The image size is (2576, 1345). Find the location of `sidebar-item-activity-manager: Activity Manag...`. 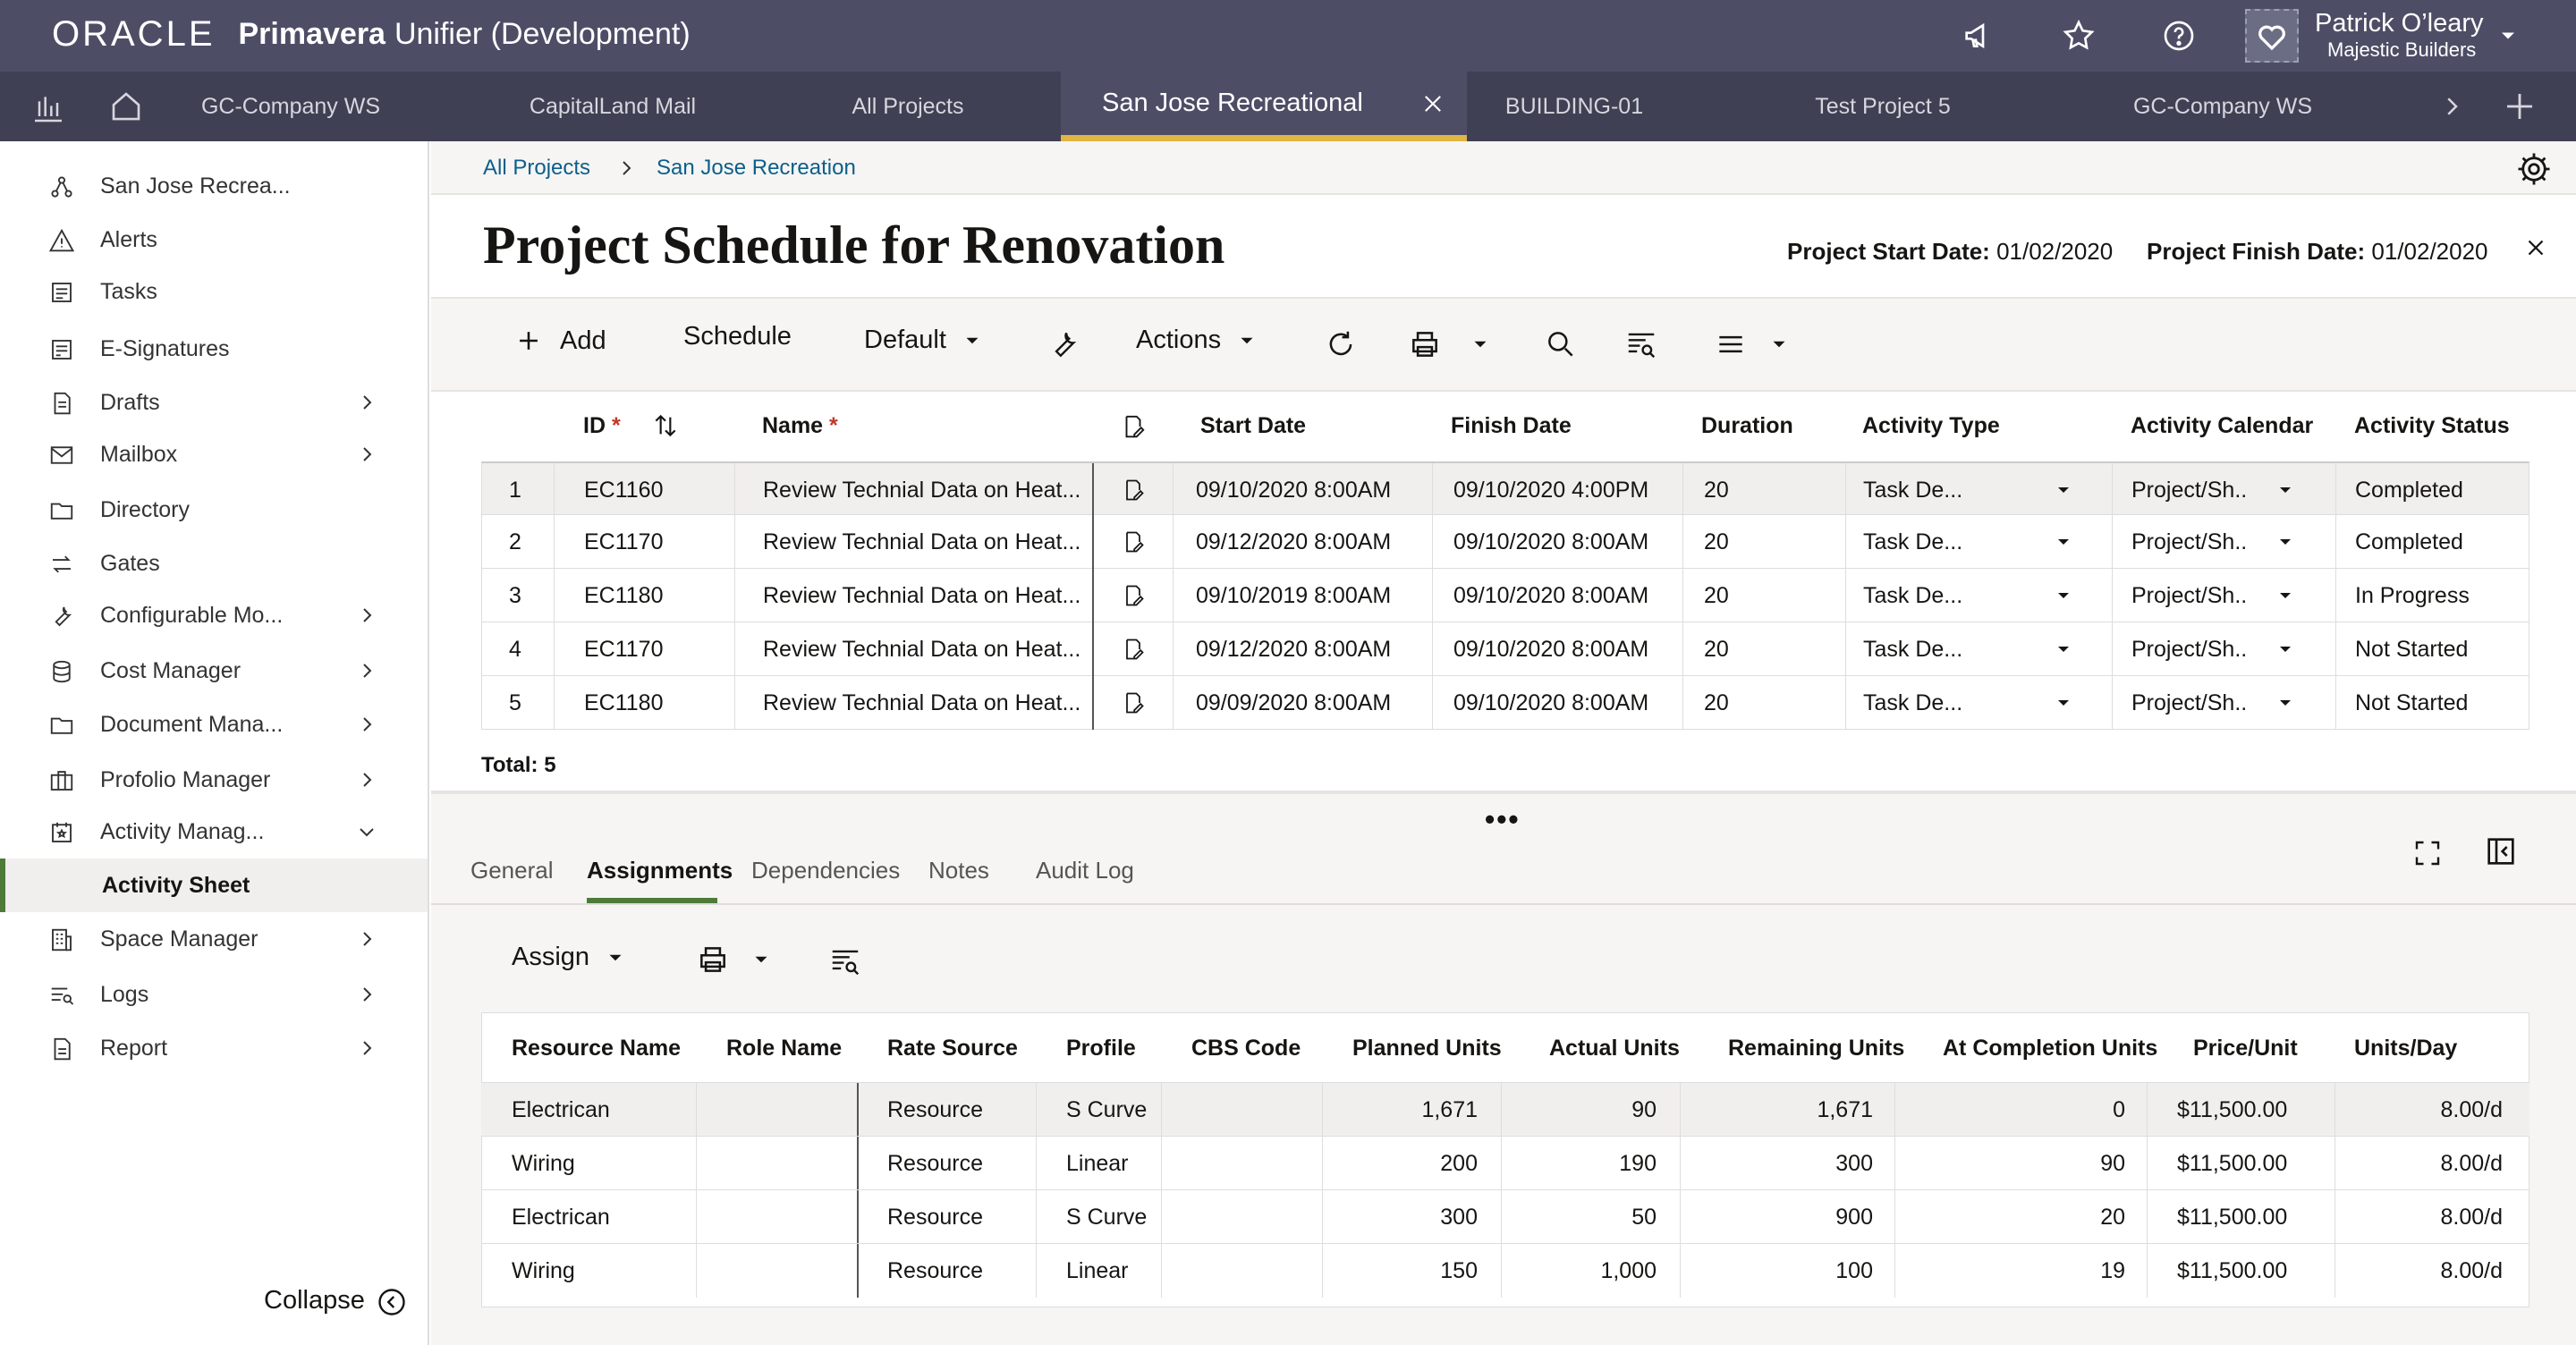

sidebar-item-activity-manager: Activity Manag... is located at coordinates (214, 832).